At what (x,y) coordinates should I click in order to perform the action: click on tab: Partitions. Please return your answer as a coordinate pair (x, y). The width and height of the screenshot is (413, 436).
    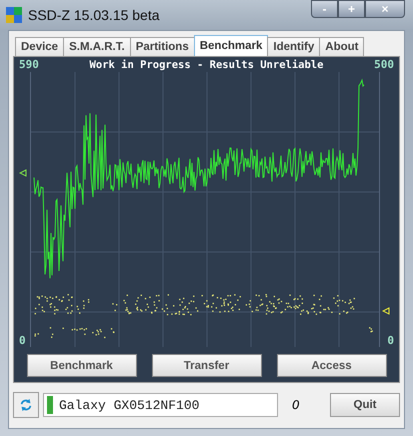
    Looking at the image, I should click on (162, 46).